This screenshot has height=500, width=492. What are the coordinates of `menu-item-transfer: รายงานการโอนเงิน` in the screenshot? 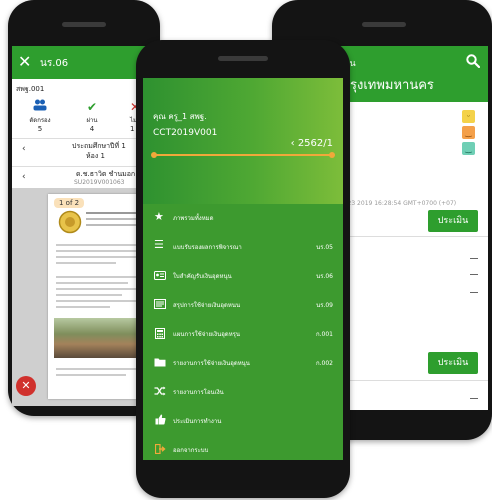 It's located at (243, 392).